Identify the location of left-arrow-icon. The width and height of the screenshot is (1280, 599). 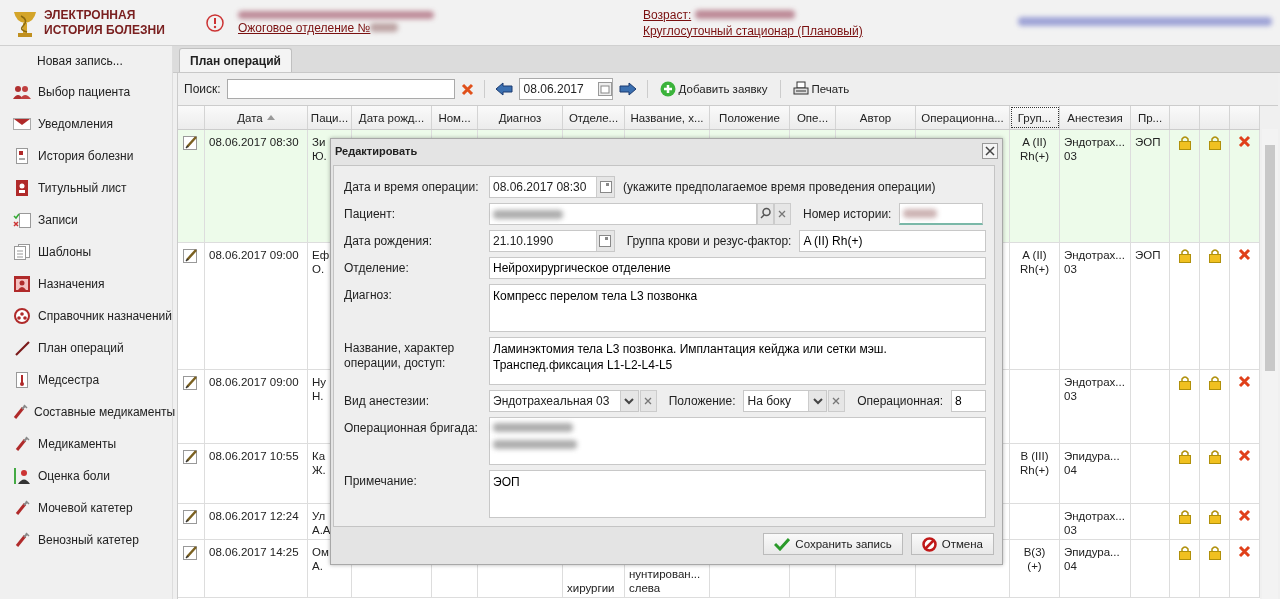
(503, 89).